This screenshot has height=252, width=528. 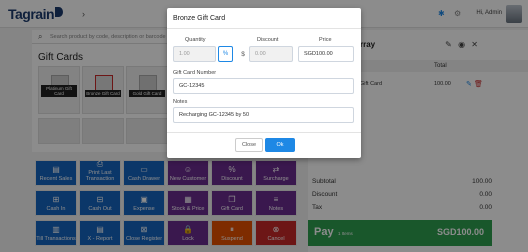 I want to click on discount-label: Discount, so click(x=268, y=40).